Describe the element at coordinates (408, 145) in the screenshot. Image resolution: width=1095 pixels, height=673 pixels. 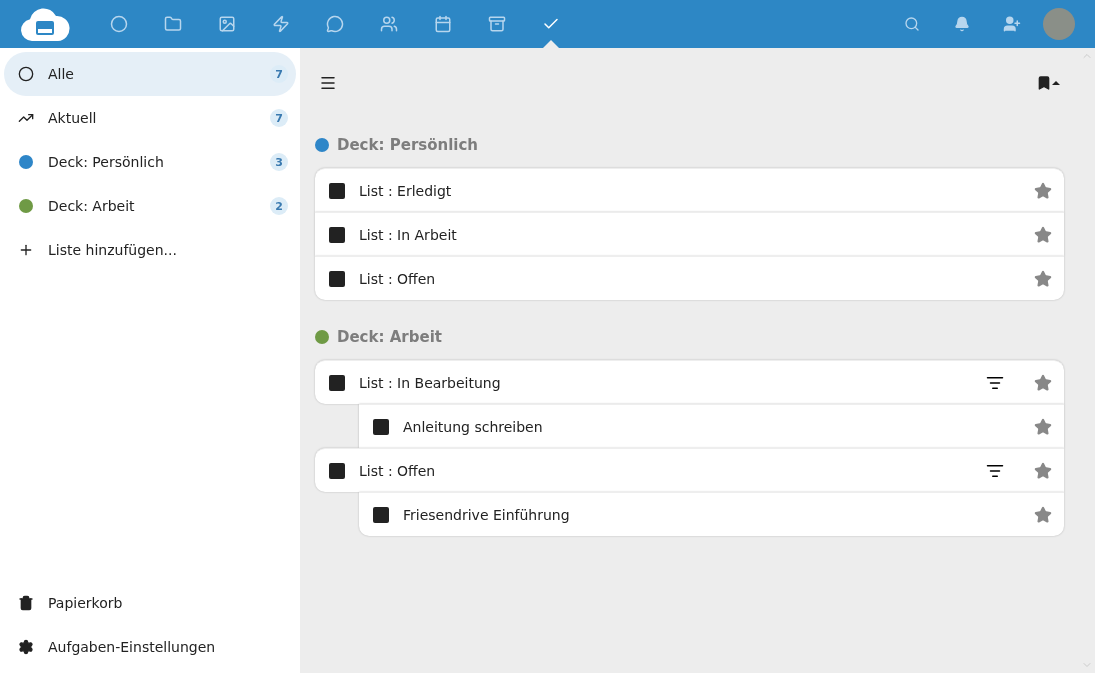
I see `group-title: Deck: Persönlich` at that location.